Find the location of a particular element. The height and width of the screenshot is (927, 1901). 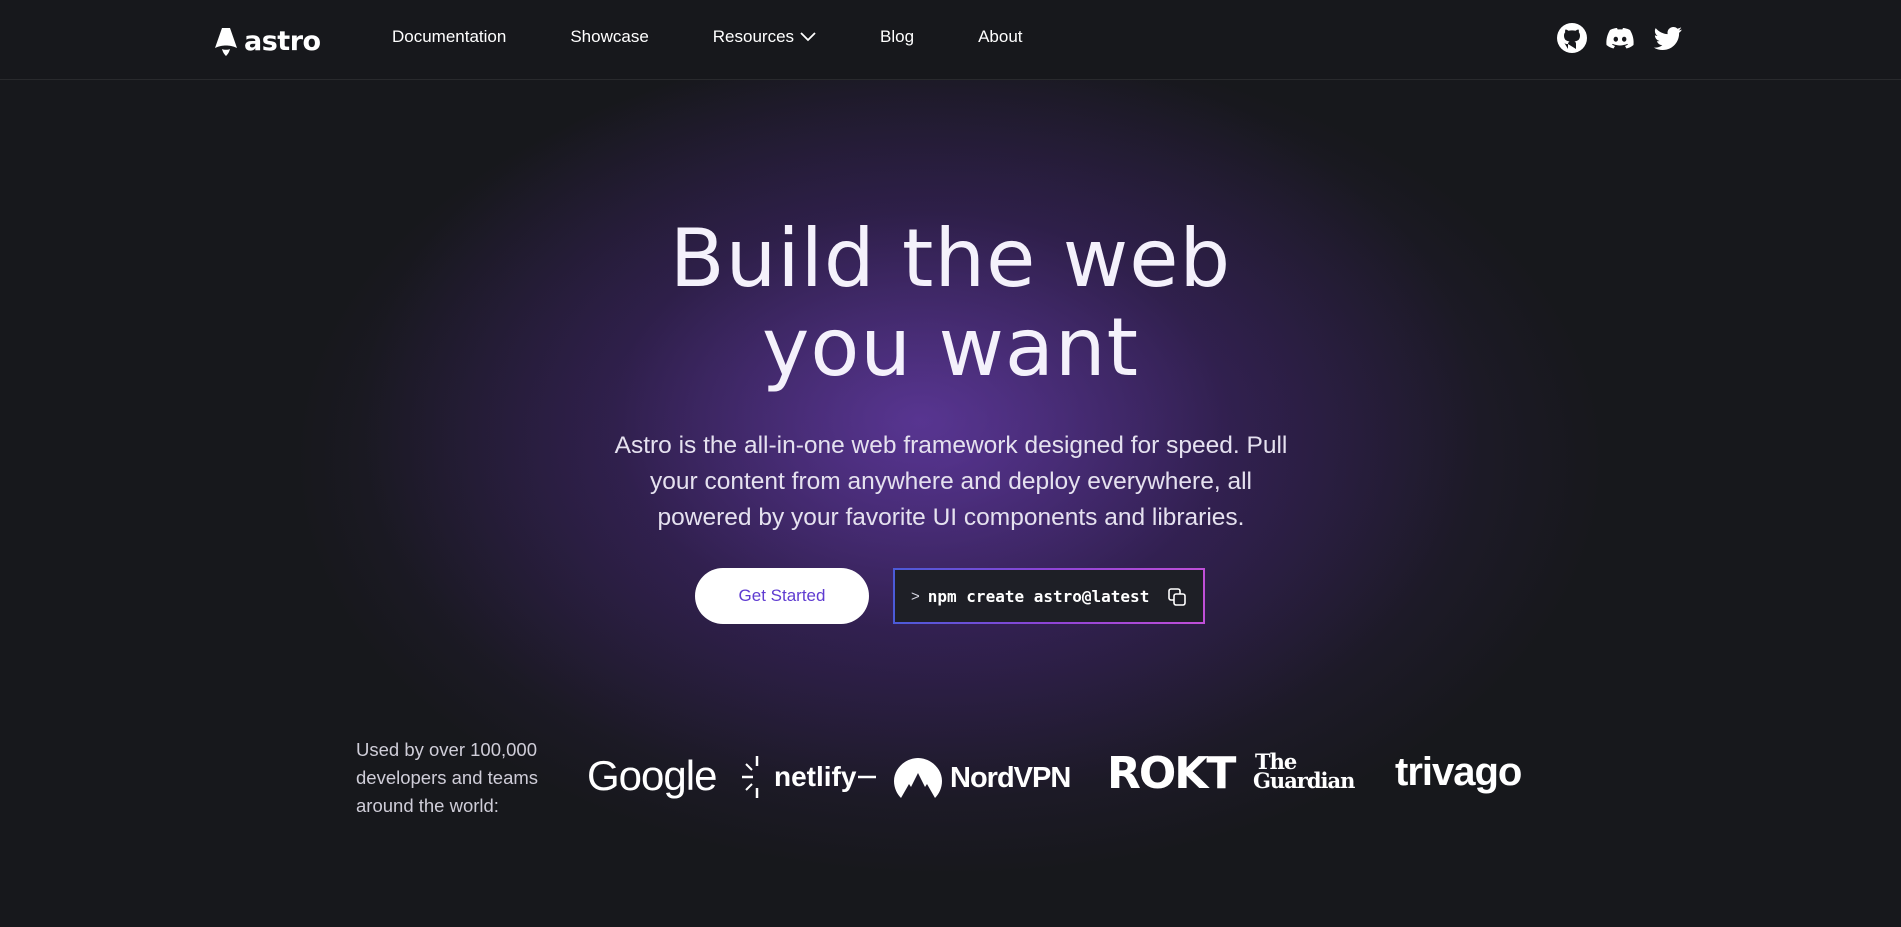

used-by-line3: around the world: is located at coordinates (427, 805).